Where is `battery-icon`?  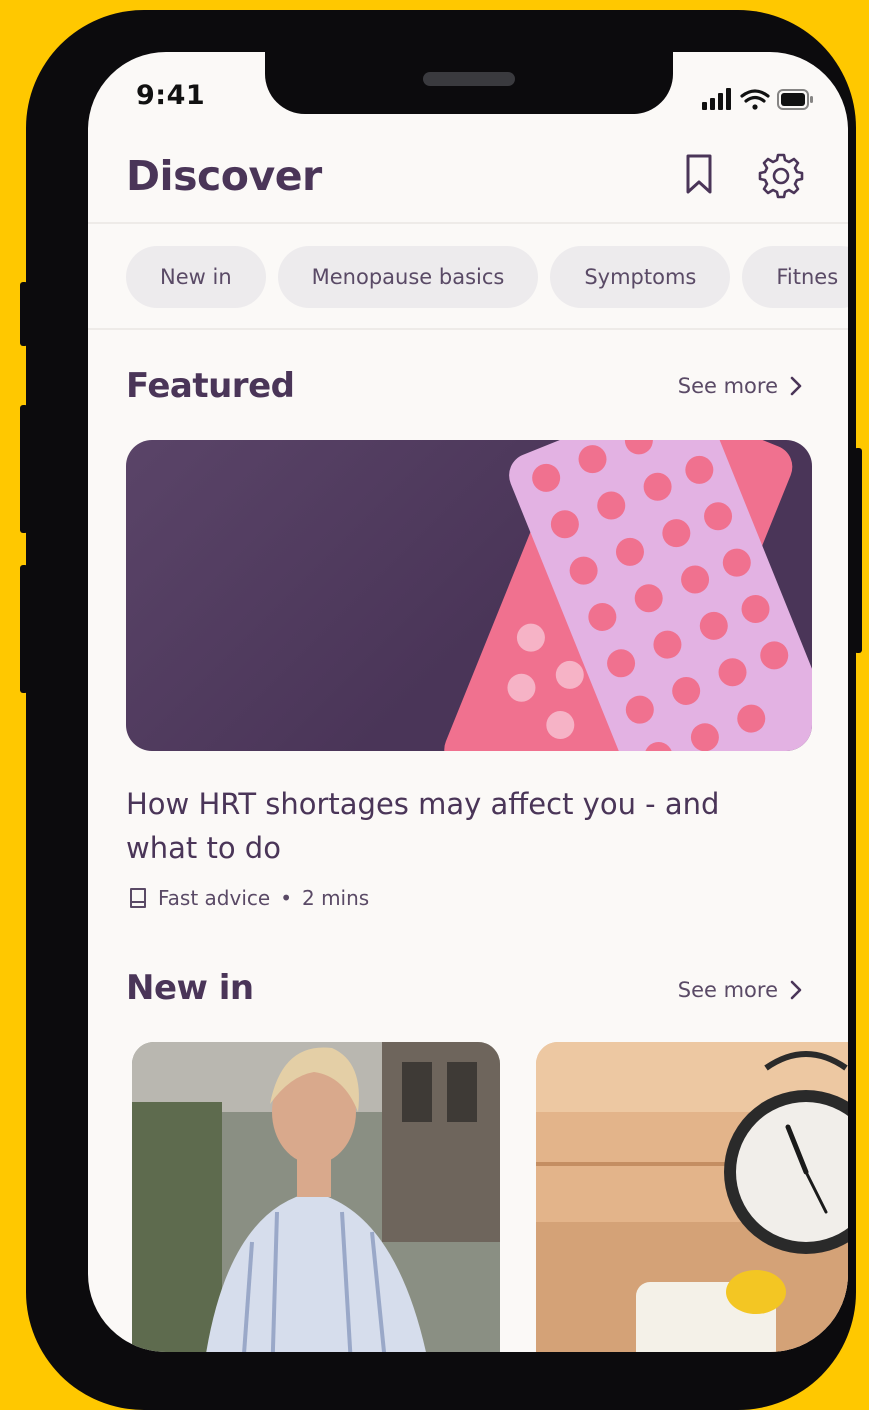 battery-icon is located at coordinates (795, 99).